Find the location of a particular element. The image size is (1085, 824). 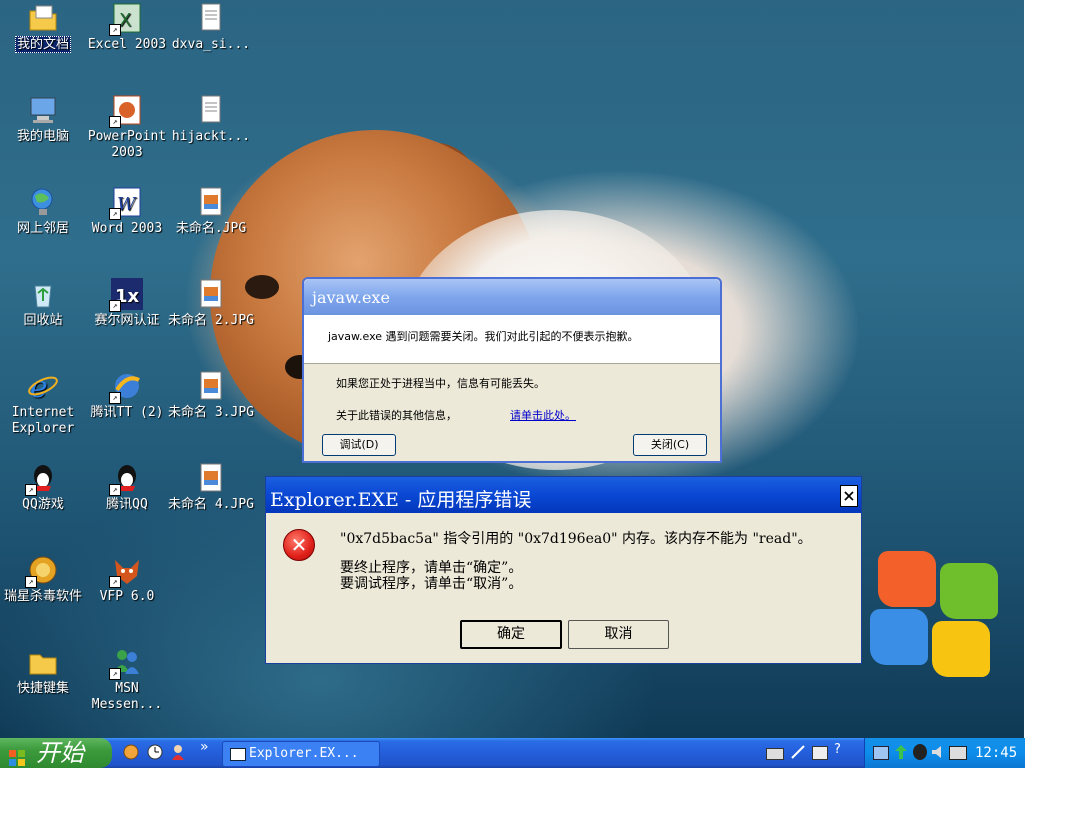

desktop-icon-word: W ↗ Word 2003 is located at coordinates (127, 211).